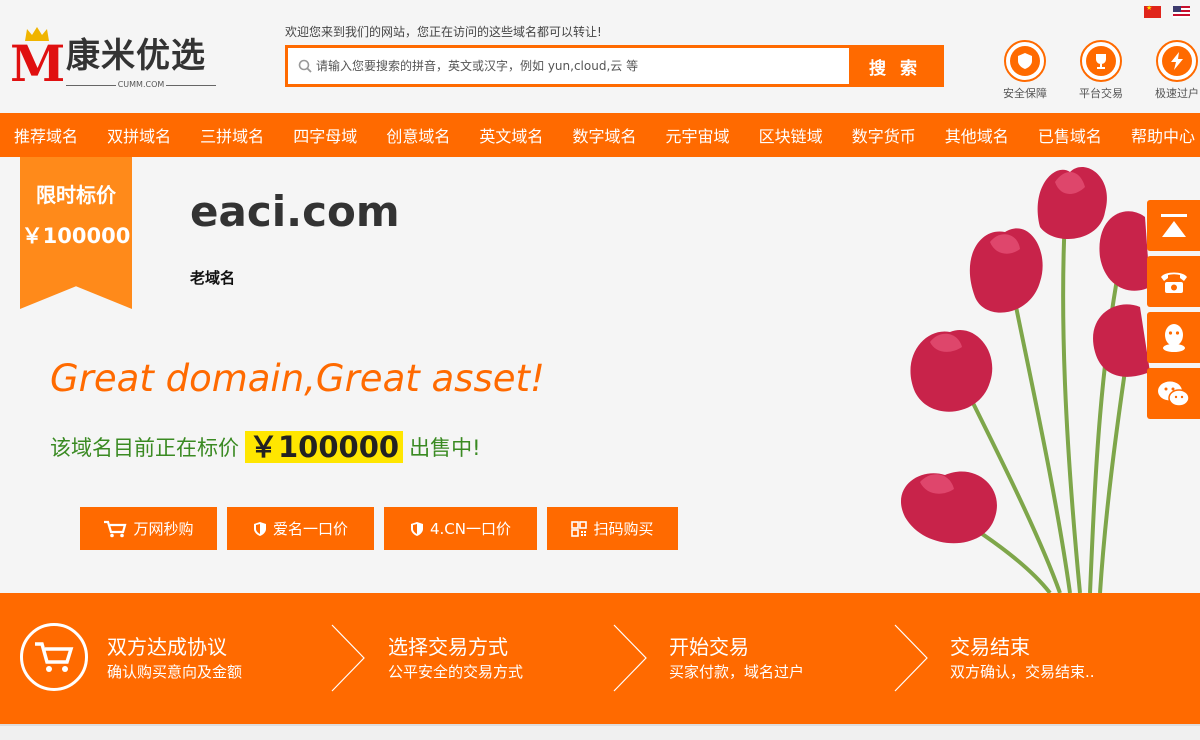 Image resolution: width=1200 pixels, height=740 pixels. I want to click on buy-aiming-button: 爱名一口价, so click(300, 528).